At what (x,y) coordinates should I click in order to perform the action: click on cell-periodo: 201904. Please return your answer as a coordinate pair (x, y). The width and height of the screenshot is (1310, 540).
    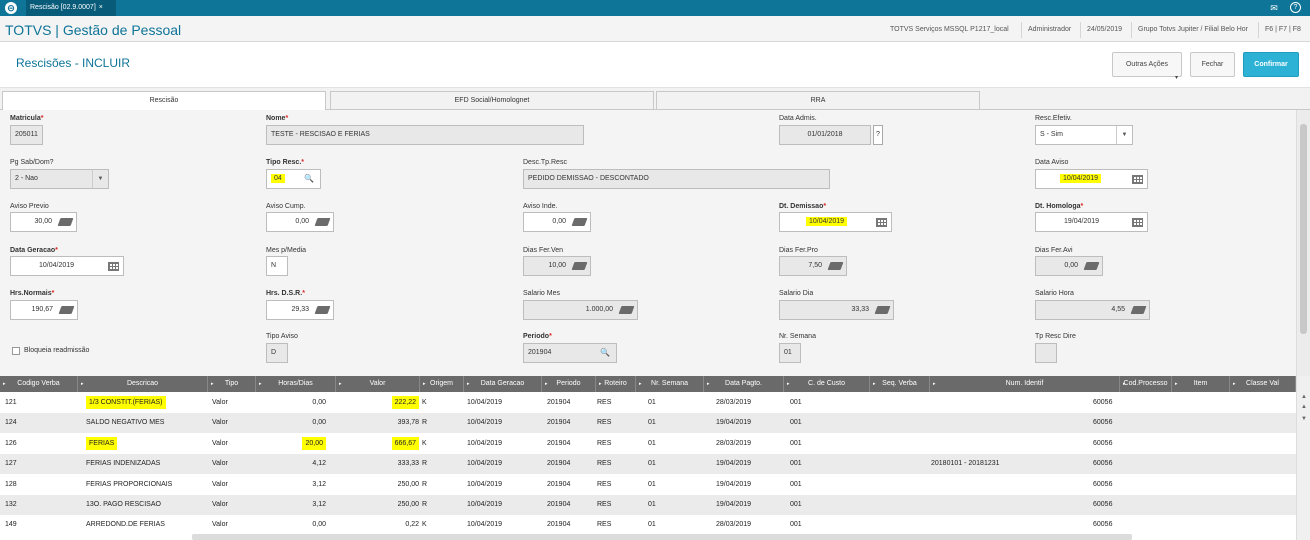
    Looking at the image, I should click on (559, 484).